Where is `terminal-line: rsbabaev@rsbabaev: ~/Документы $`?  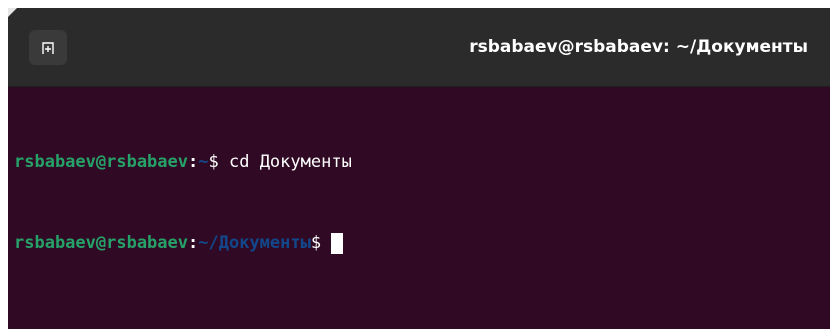
terminal-line: rsbabaev@rsbabaev: ~/Документы $ is located at coordinates (419, 243).